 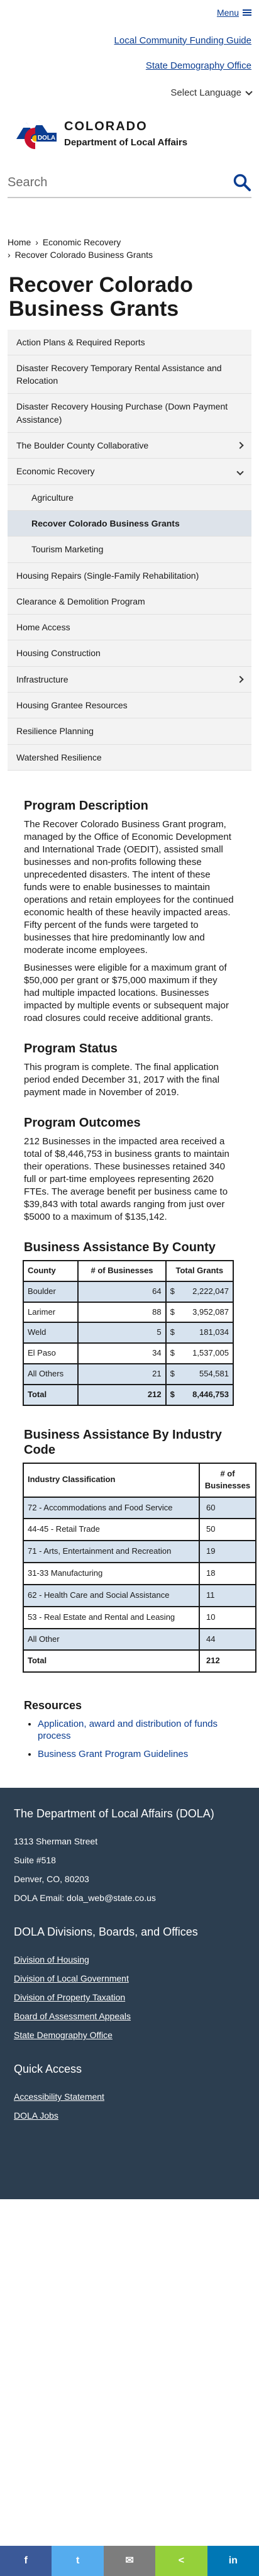 What do you see at coordinates (129, 628) in the screenshot?
I see `nav-item-home-access: Home Access` at bounding box center [129, 628].